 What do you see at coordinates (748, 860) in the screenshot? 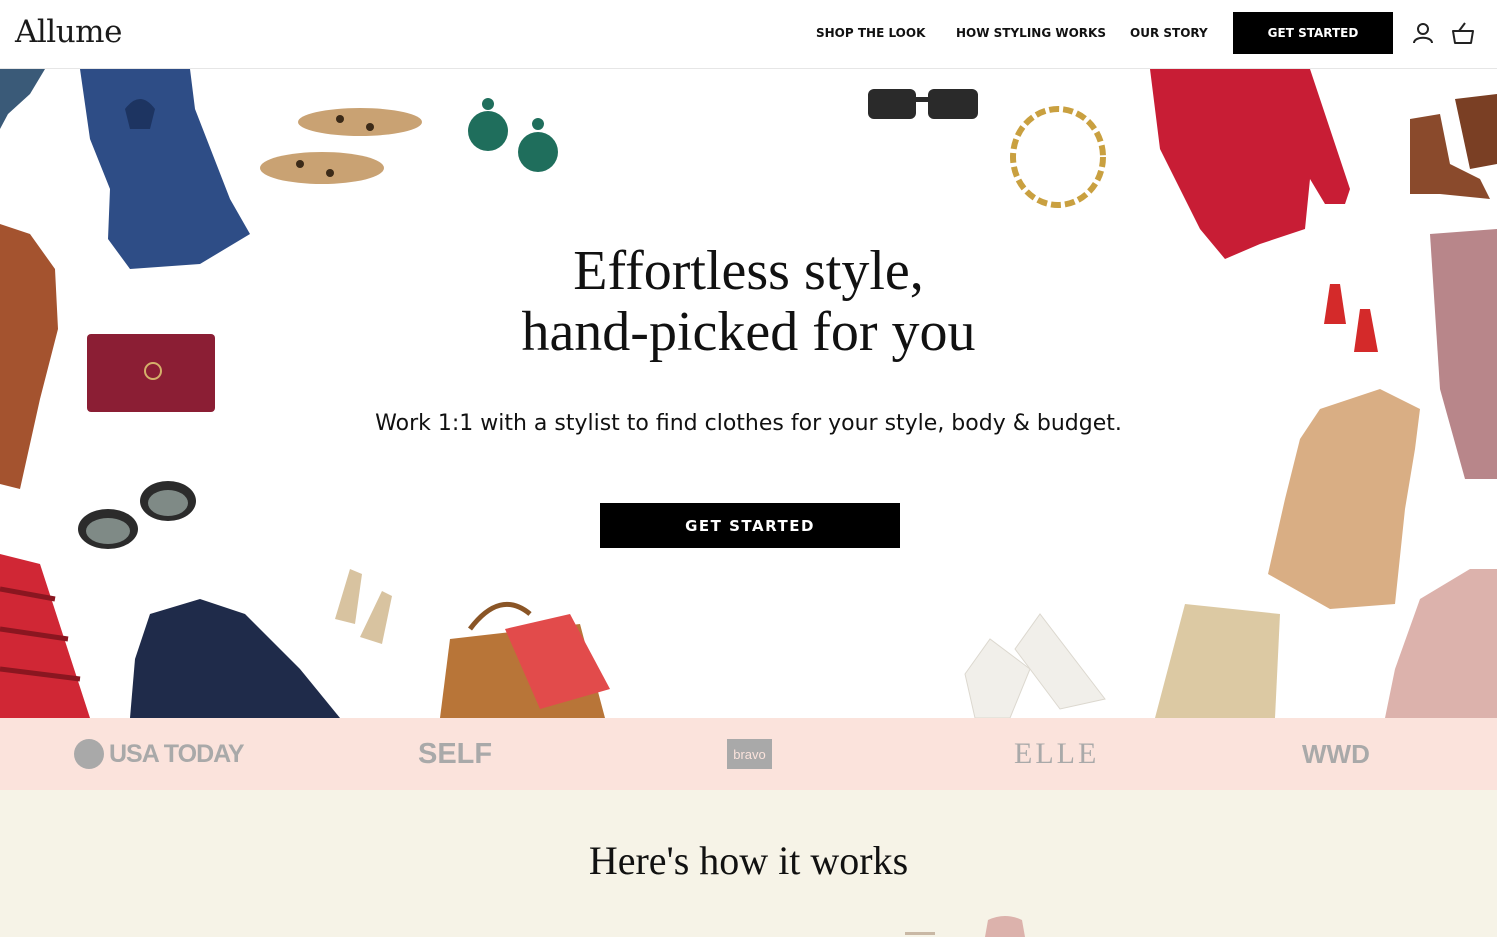
I see `how-it-works-title: Here's how it works` at bounding box center [748, 860].